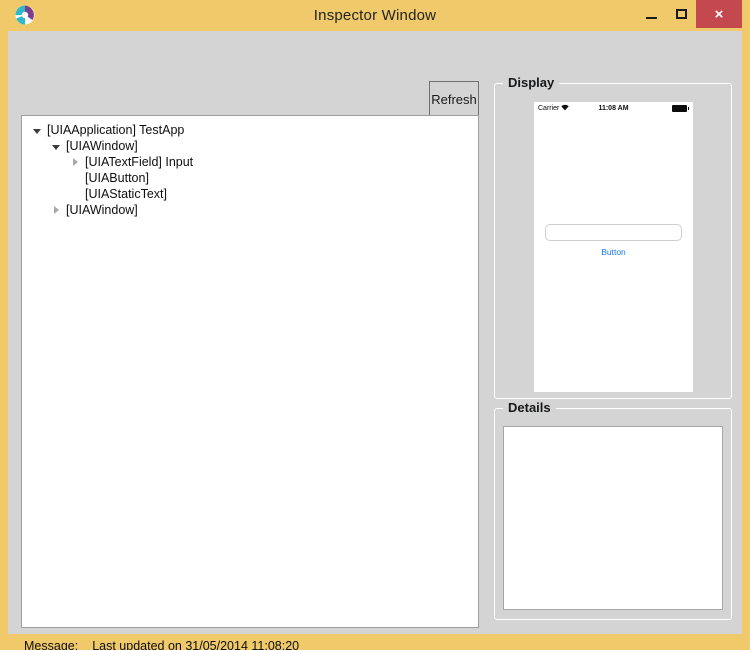 This screenshot has height=650, width=750. I want to click on tree-node: [UIAApplication] TestApp, so click(250, 130).